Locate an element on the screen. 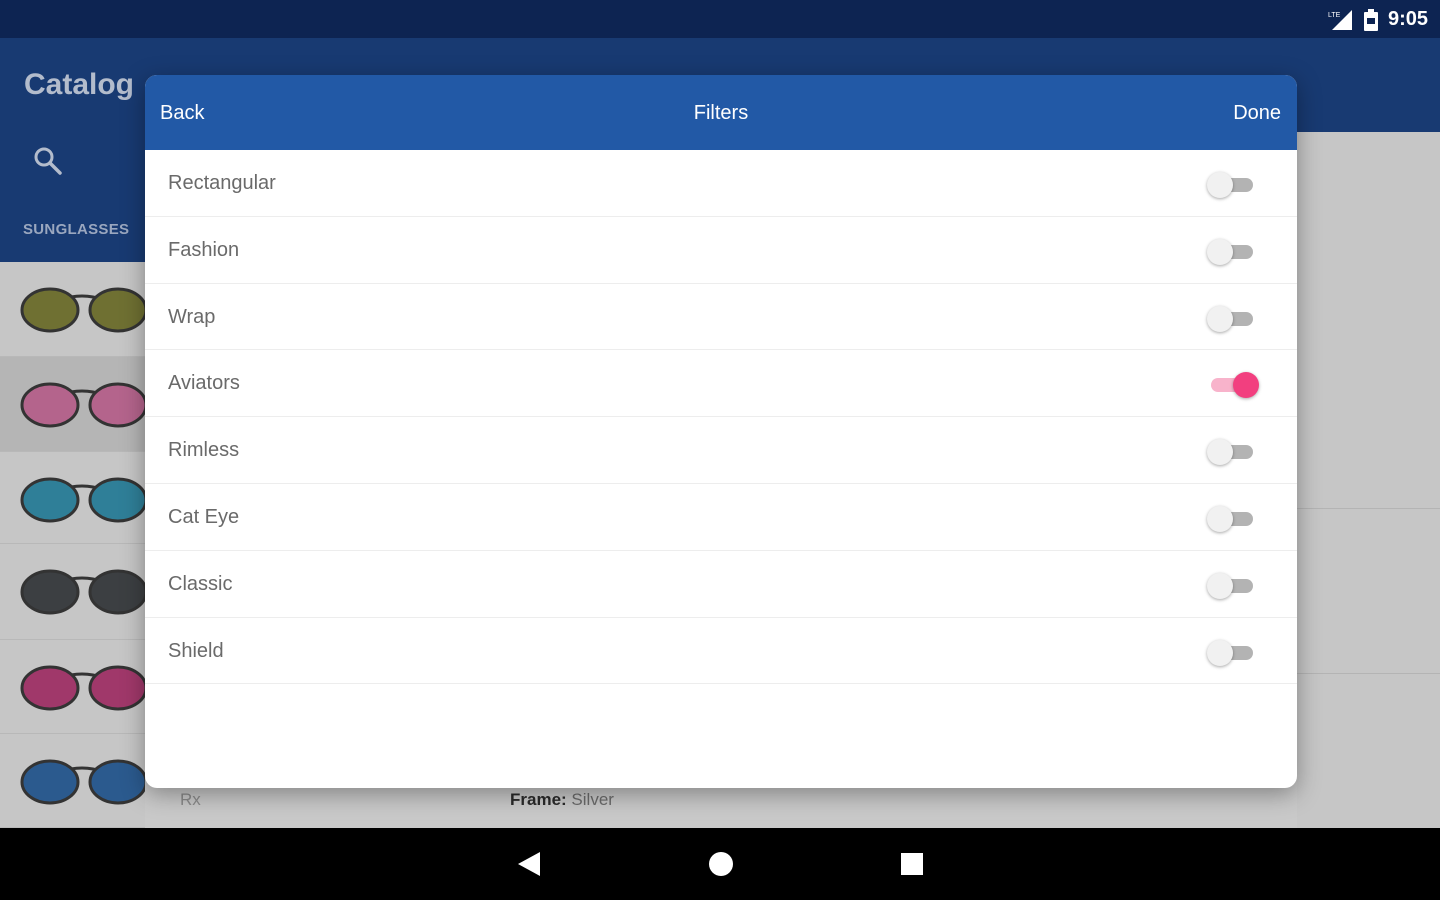 The width and height of the screenshot is (1440, 900). back-icon is located at coordinates (529, 864).